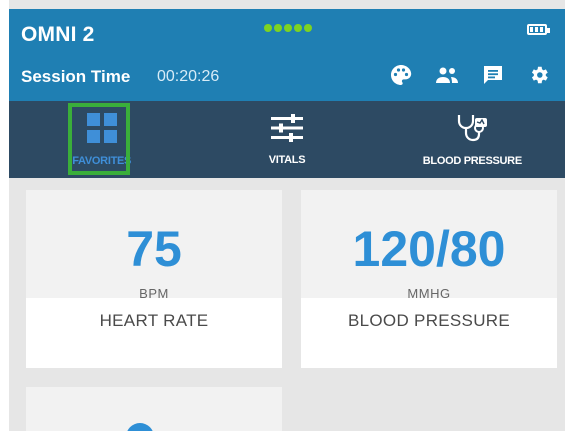 This screenshot has height=431, width=565. Describe the element at coordinates (4, 215) in the screenshot. I see `left-edge` at that location.